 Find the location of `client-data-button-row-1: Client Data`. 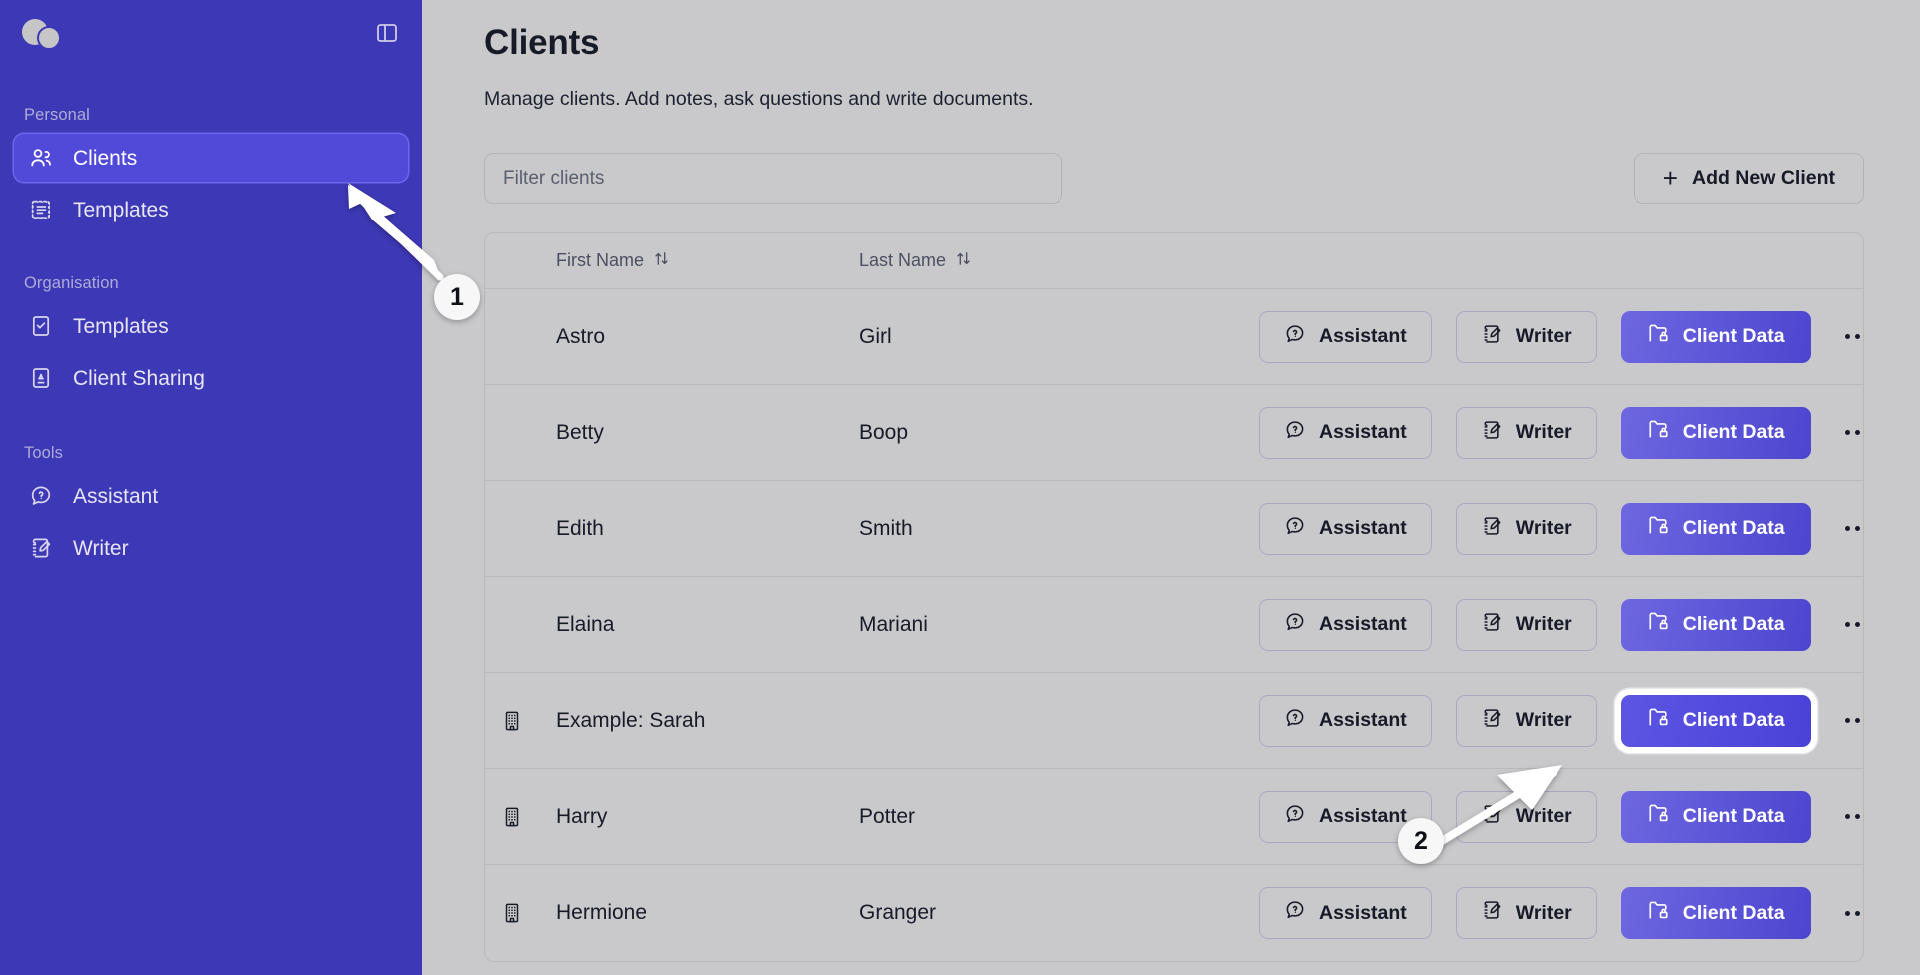

client-data-button-row-1: Client Data is located at coordinates (1715, 336).